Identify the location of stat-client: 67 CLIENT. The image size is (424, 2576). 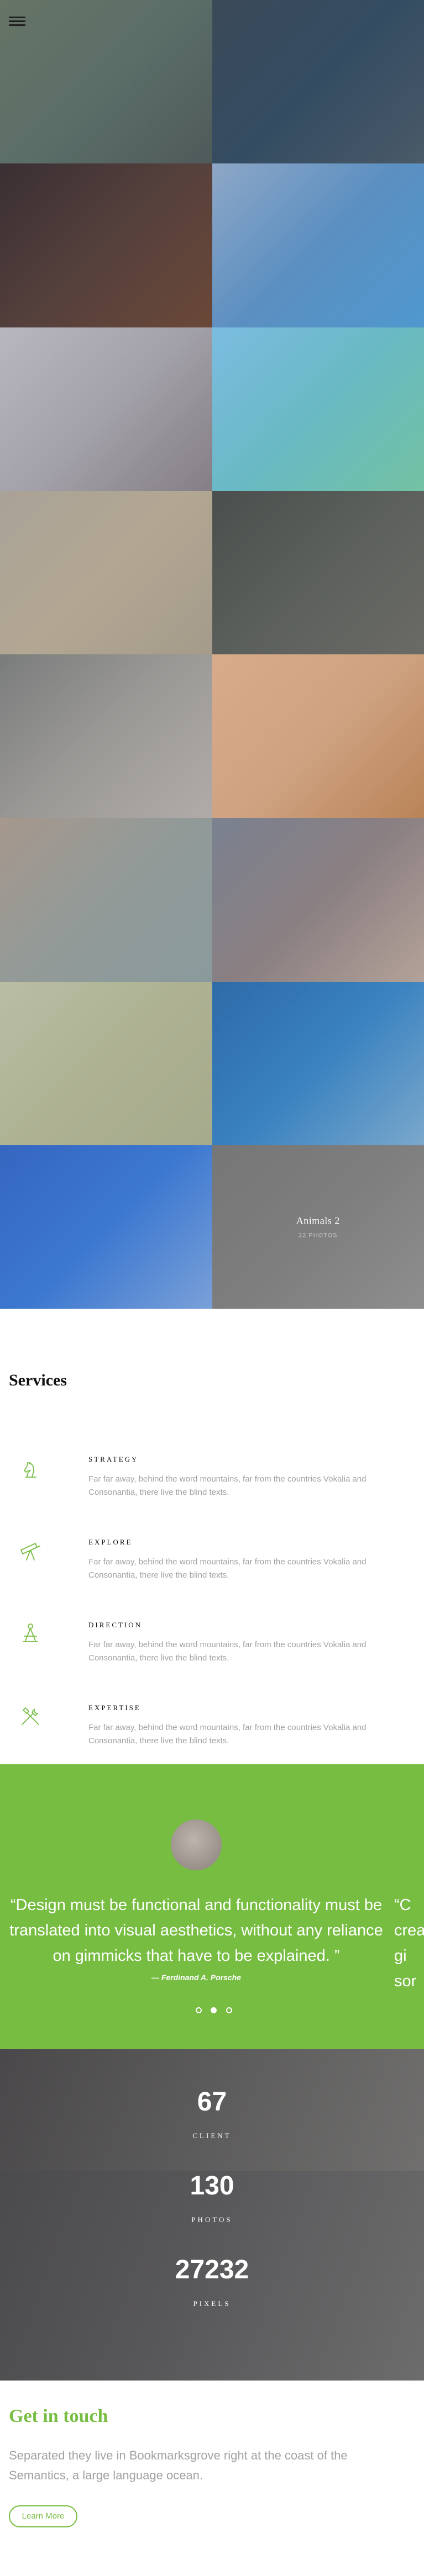
(212, 2113).